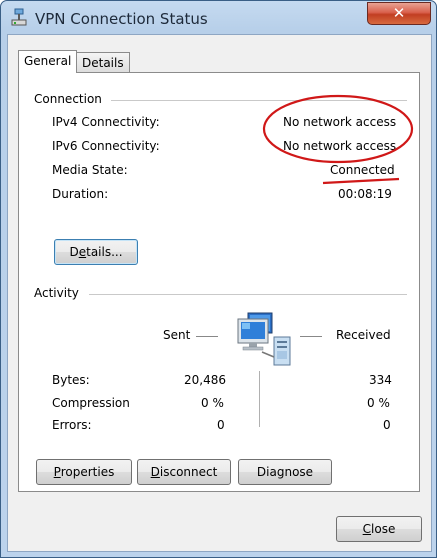  Describe the element at coordinates (367, 529) in the screenshot. I see `close-mnemonic: C` at that location.